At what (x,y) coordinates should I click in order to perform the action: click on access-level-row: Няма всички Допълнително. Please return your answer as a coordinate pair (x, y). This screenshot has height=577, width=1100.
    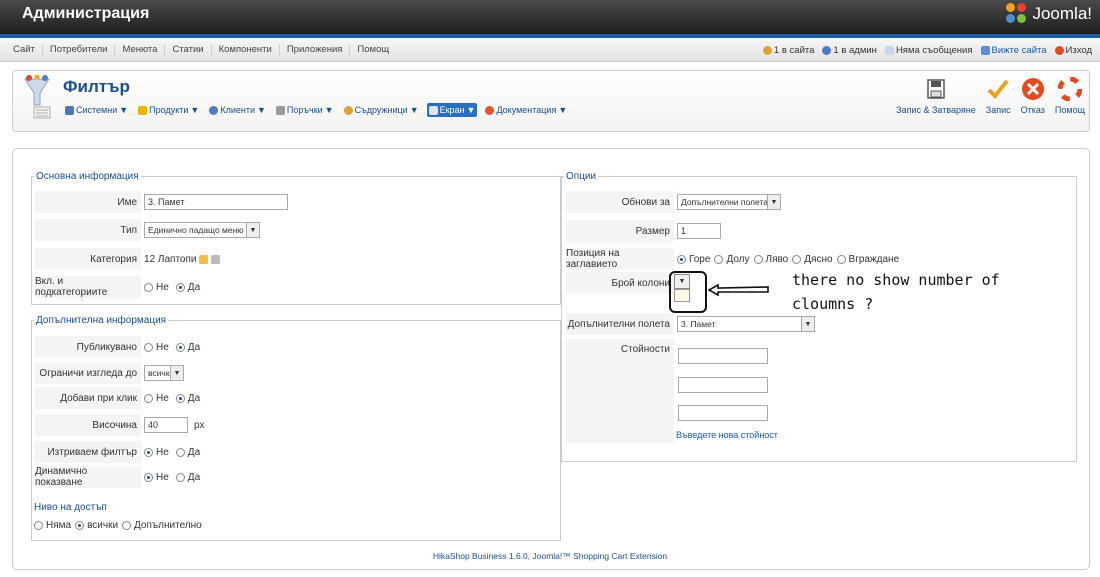
    Looking at the image, I should click on (118, 525).